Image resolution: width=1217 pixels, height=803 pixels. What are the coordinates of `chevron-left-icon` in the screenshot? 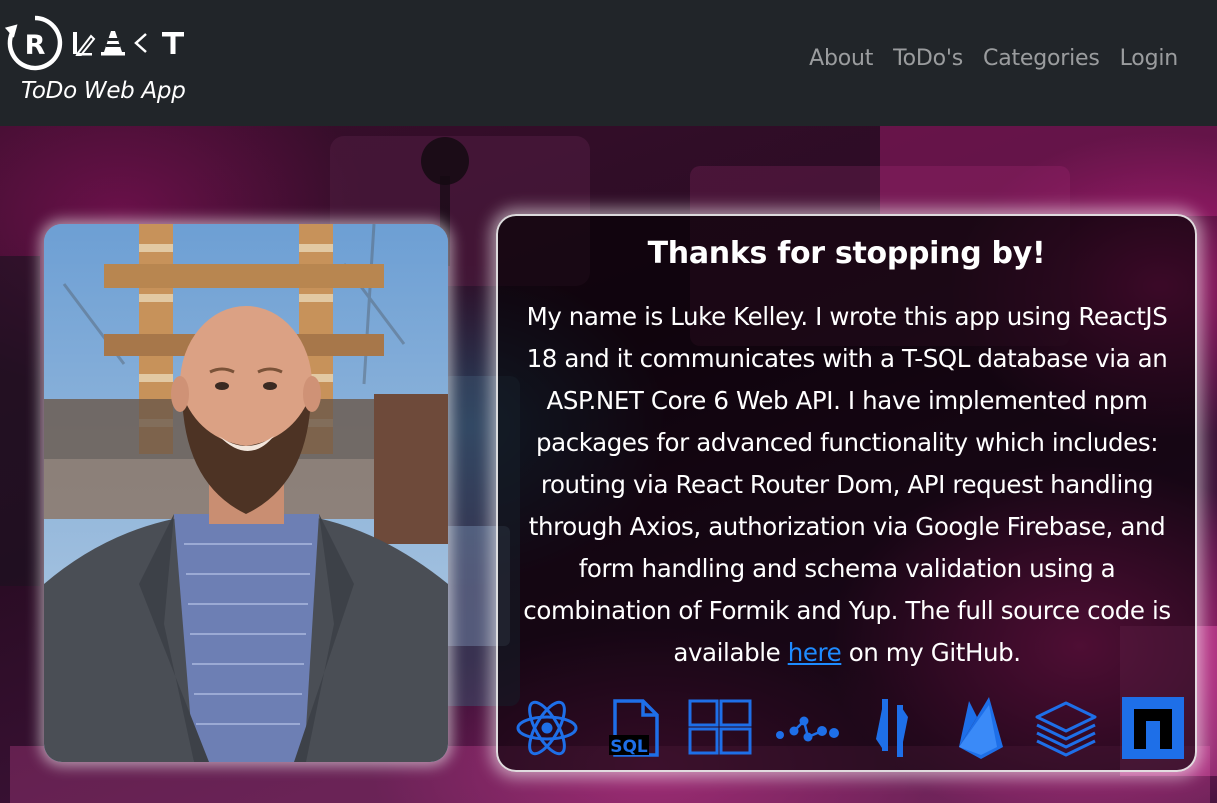 It's located at (140, 43).